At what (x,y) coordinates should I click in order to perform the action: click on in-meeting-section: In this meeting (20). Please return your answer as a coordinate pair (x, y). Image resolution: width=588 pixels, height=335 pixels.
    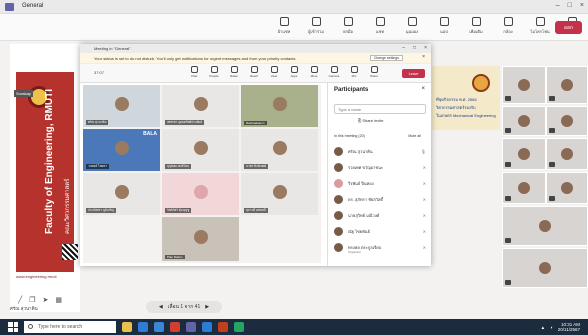
    Looking at the image, I should click on (349, 136).